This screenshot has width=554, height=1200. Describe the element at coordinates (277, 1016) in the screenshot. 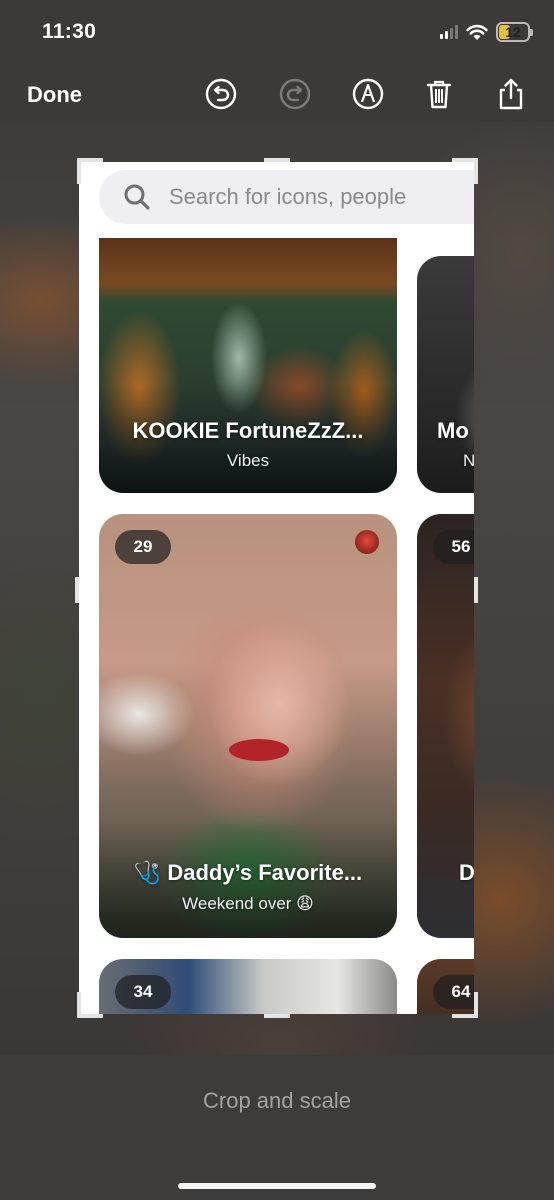

I see `crop-handle-bottom` at that location.